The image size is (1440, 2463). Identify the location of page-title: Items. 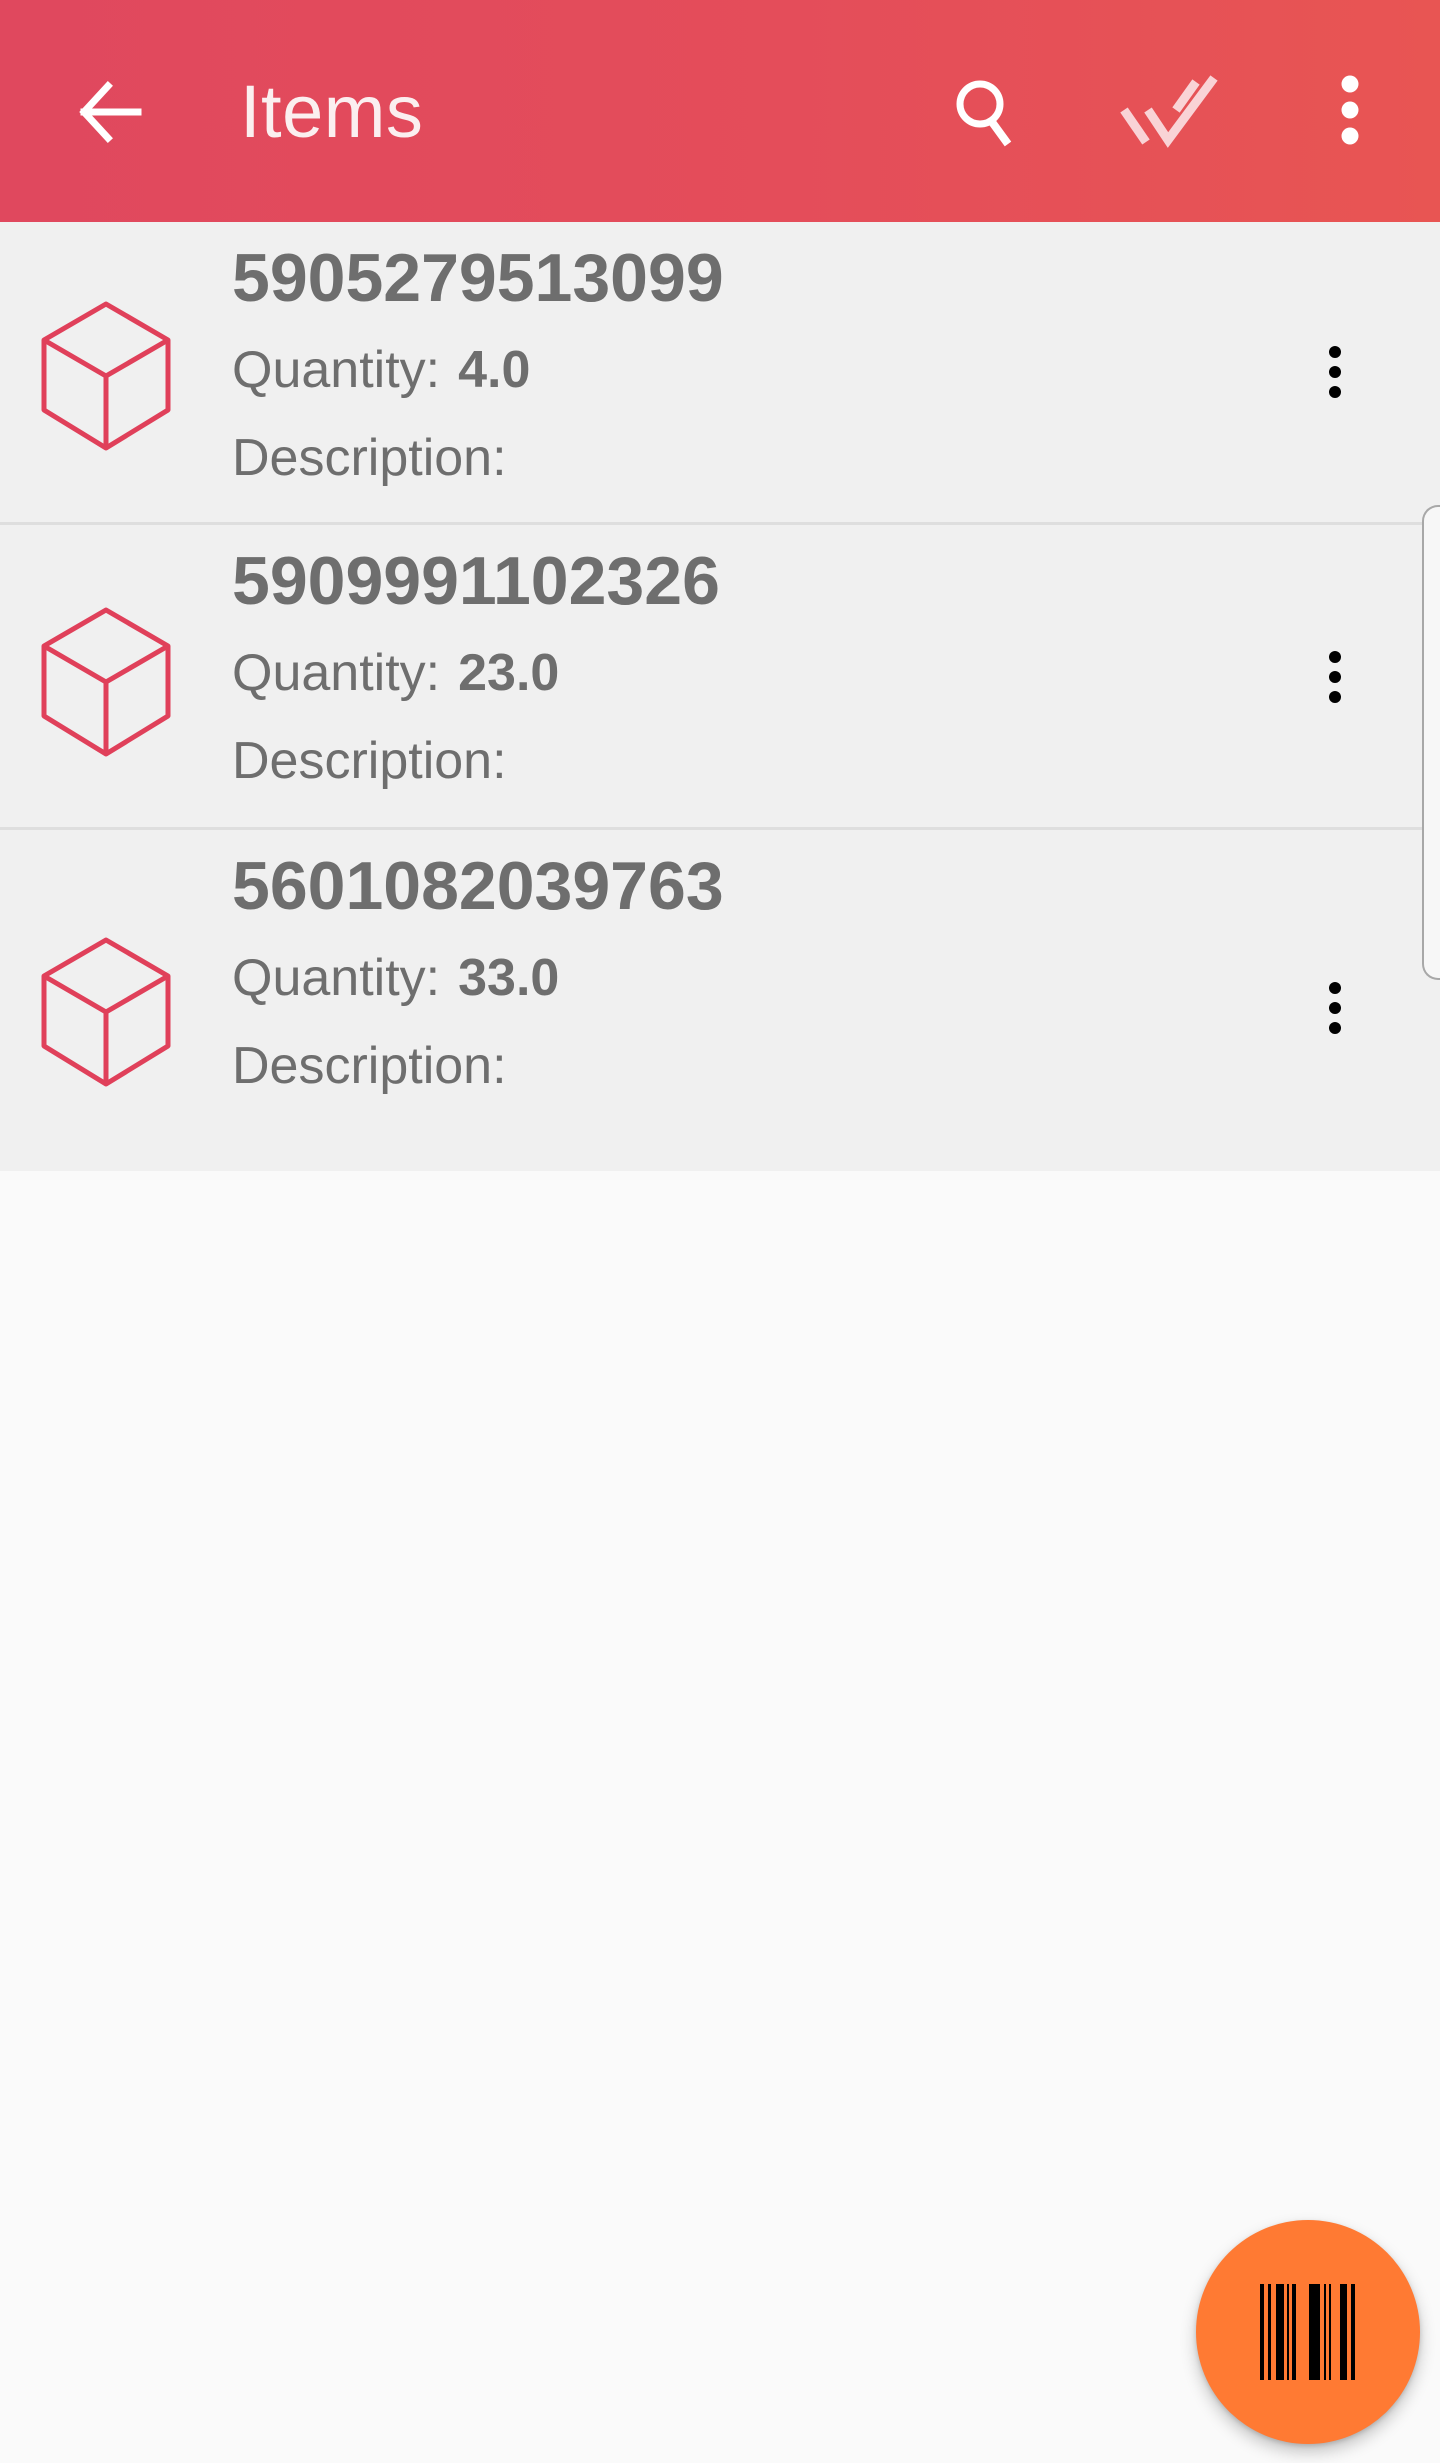
(332, 111).